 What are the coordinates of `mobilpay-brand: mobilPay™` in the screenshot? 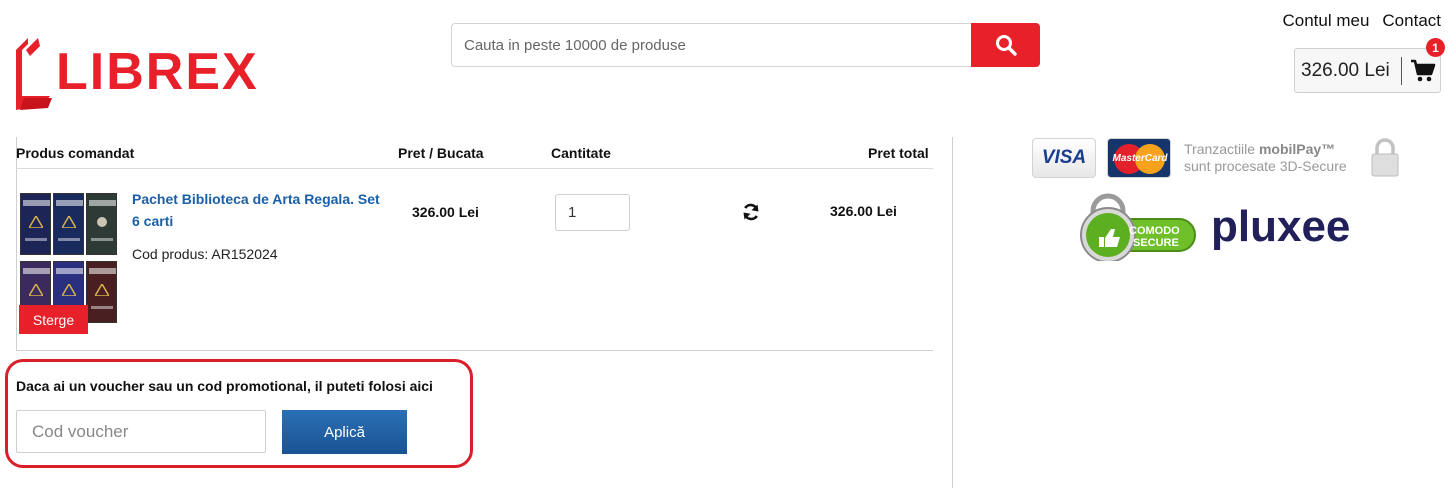 It's located at (1297, 149).